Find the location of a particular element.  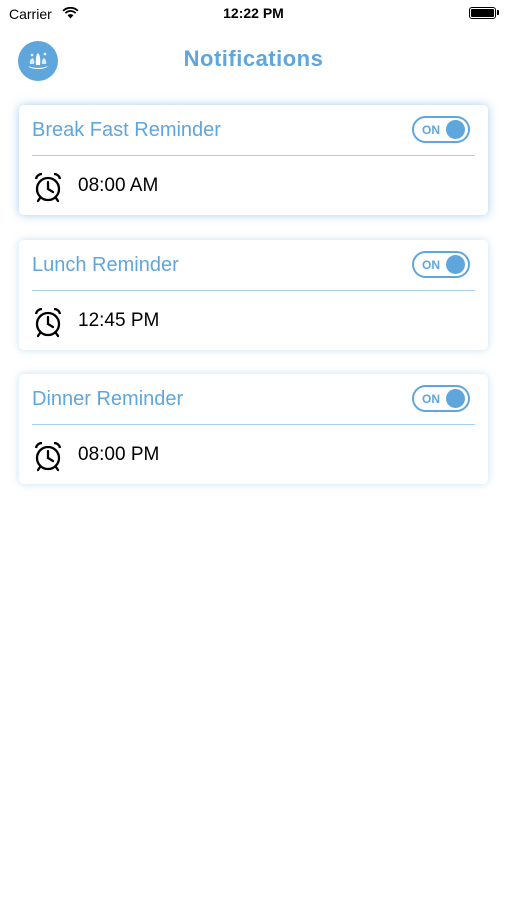

breakfast-toggle: ON is located at coordinates (441, 129).